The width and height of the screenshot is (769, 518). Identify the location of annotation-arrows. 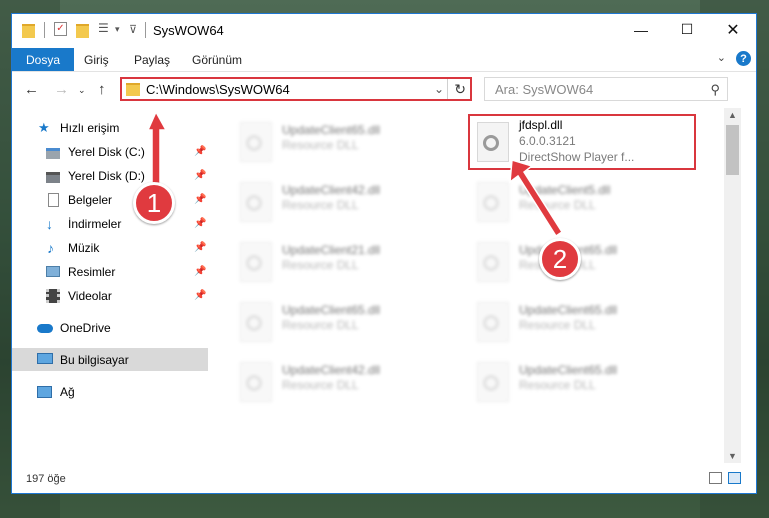
(355, 174).